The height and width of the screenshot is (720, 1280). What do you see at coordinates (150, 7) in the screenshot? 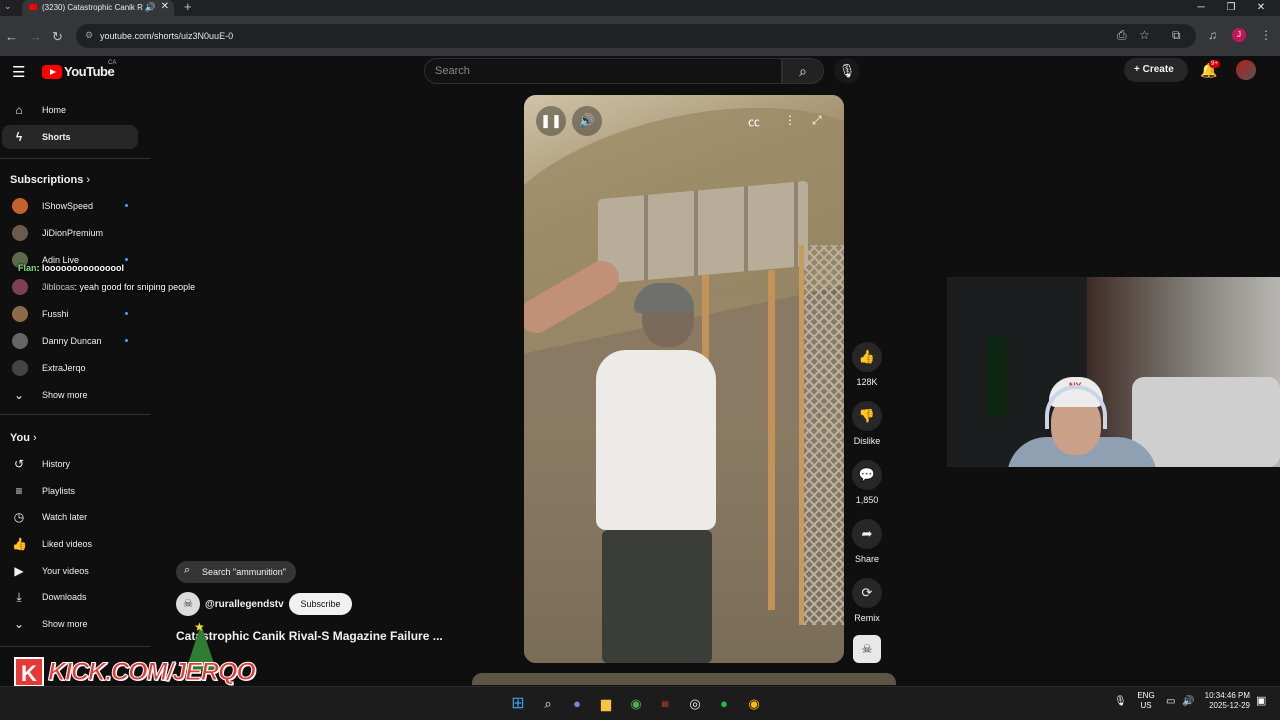
I see `tab-audio-icon: 🔊` at bounding box center [150, 7].